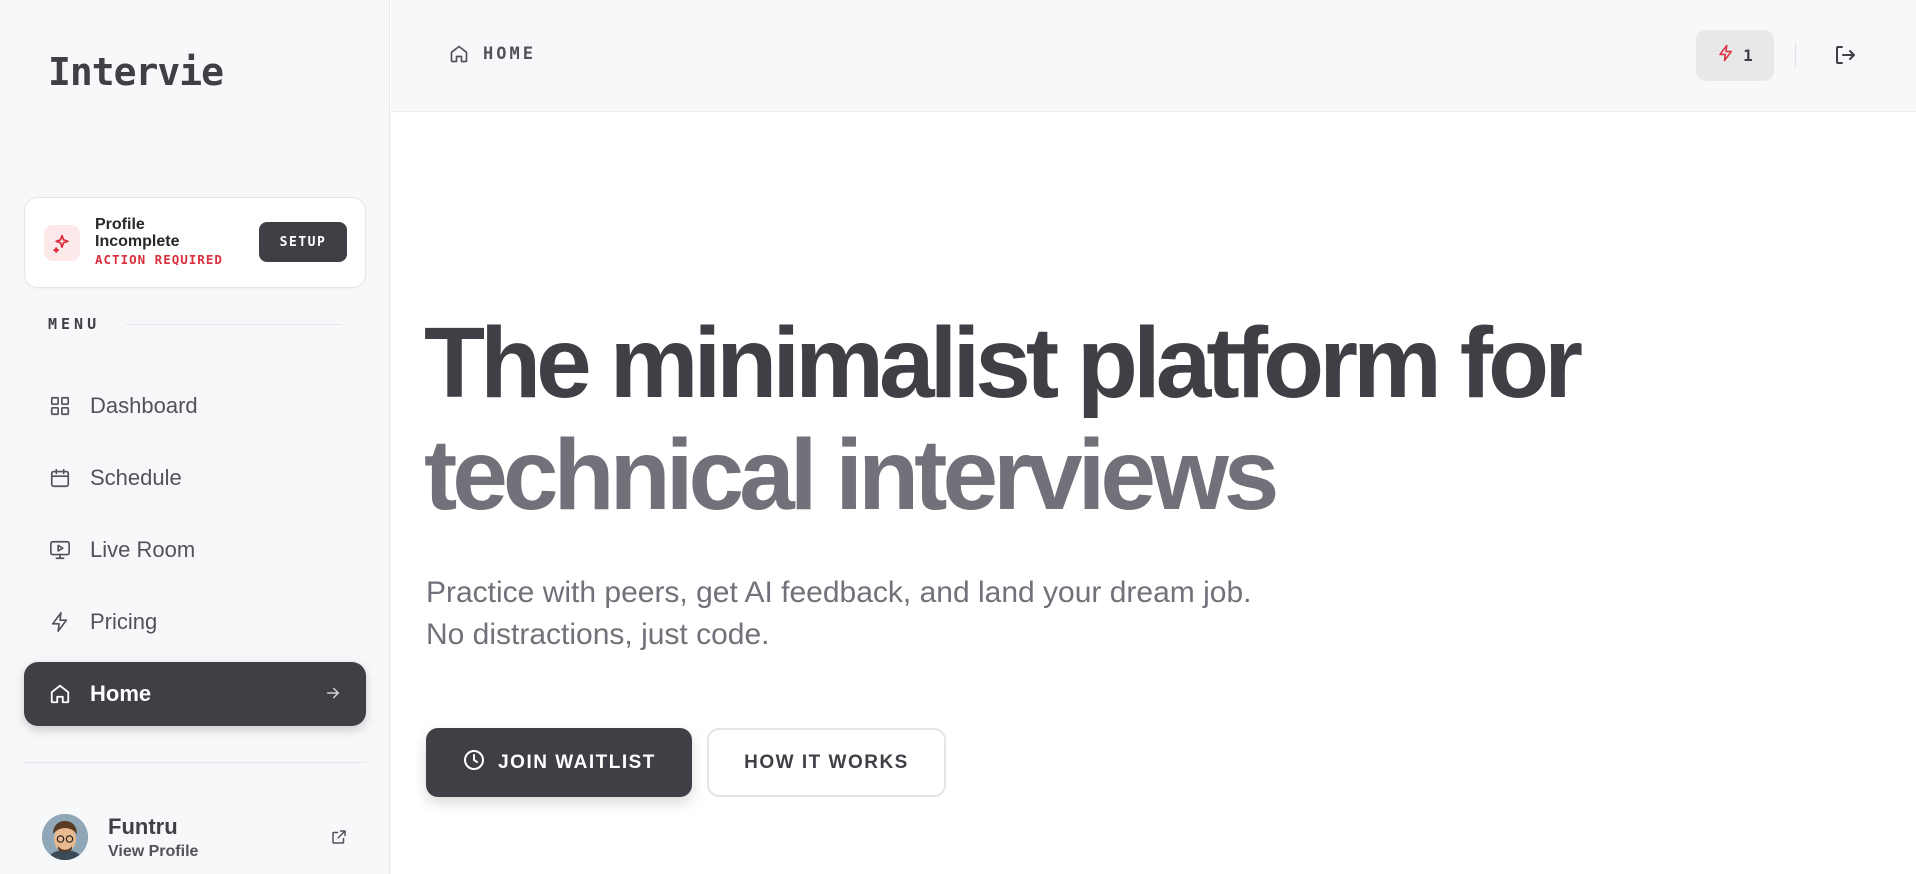  I want to click on sidebar-item-home: Home, so click(195, 694).